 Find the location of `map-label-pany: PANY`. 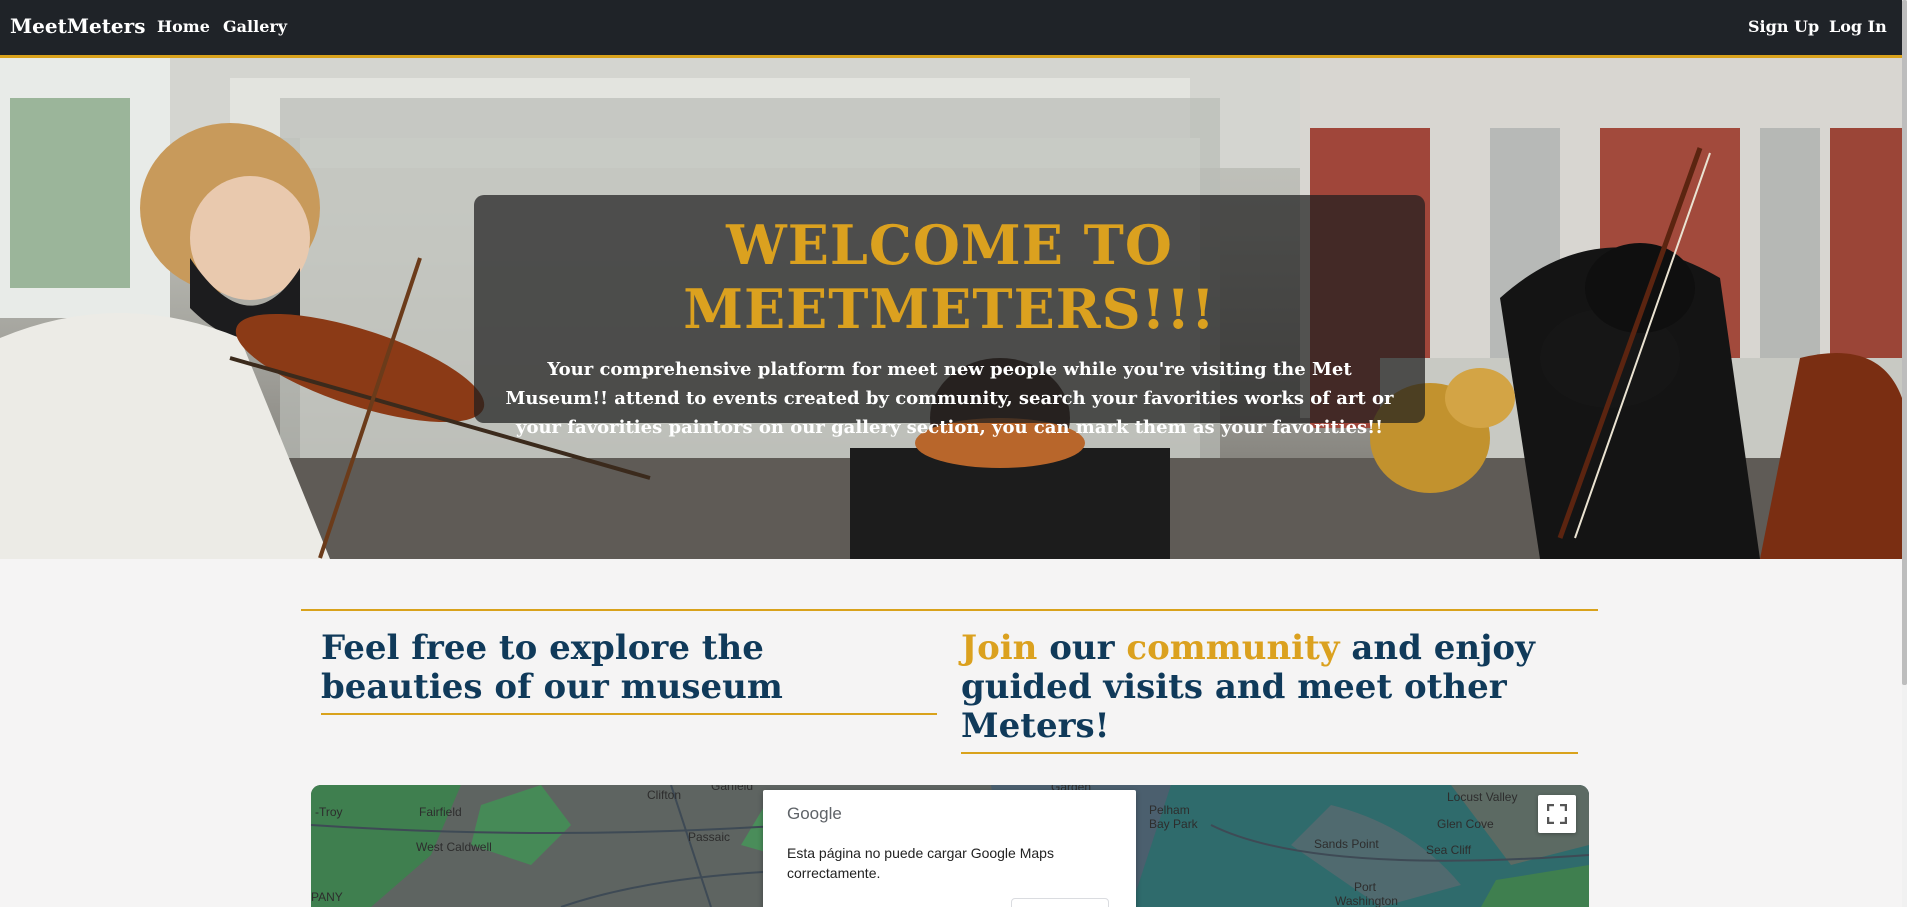

map-label-pany: PANY is located at coordinates (327, 897).